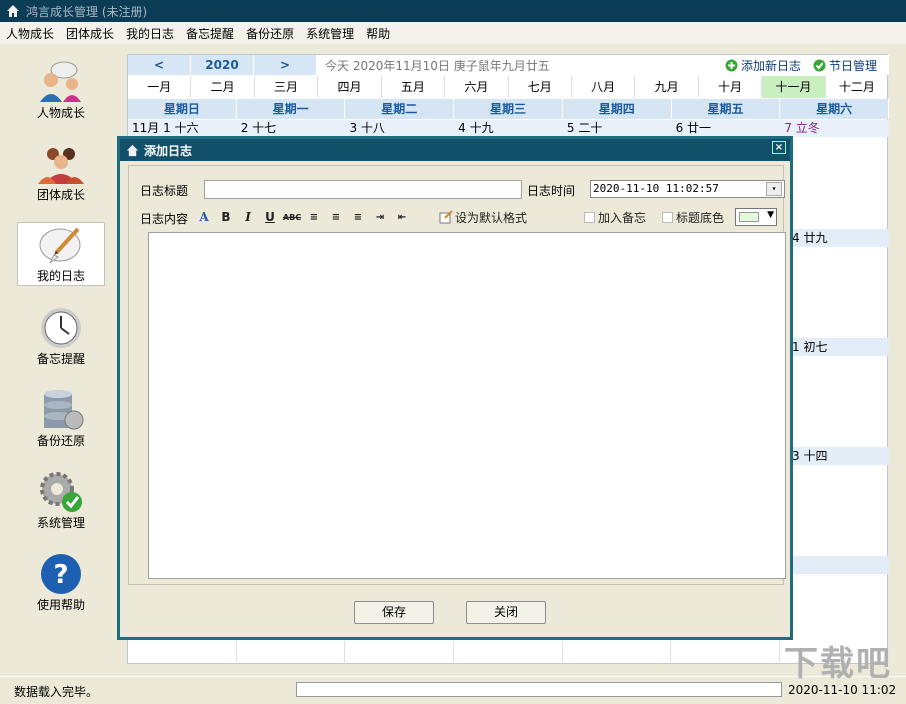 Image resolution: width=906 pixels, height=704 pixels. What do you see at coordinates (363, 189) in the screenshot?
I see `log-title-input` at bounding box center [363, 189].